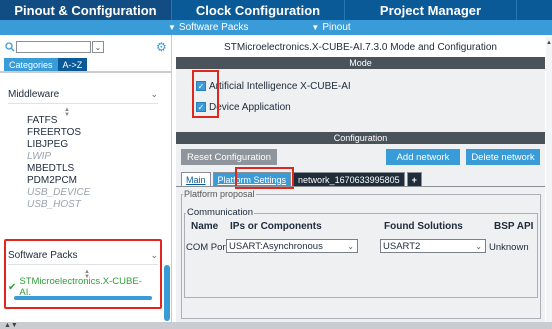 This screenshot has height=329, width=552. Describe the element at coordinates (229, 157) in the screenshot. I see `reset-configuration-button: Reset Configuration` at that location.